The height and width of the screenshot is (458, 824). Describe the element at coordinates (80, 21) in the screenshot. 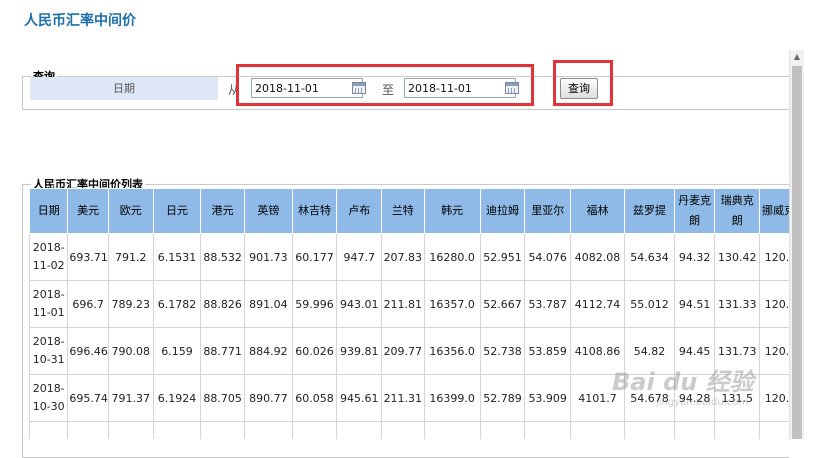

I see `page-title: 人民币汇率中间价` at that location.